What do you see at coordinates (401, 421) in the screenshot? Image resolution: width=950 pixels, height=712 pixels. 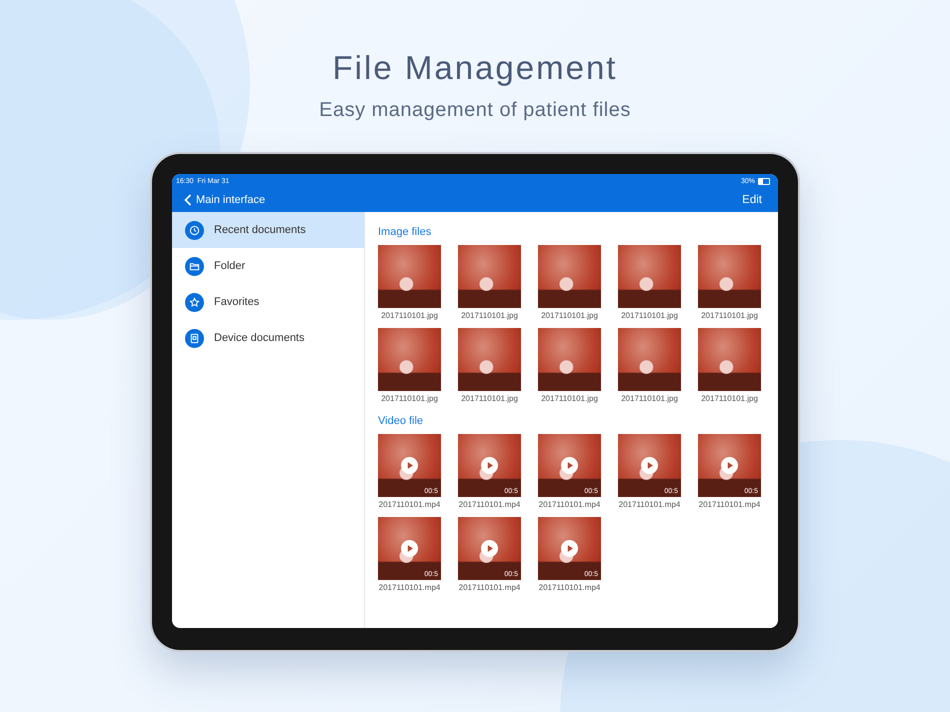 I see `section-title: Video file` at bounding box center [401, 421].